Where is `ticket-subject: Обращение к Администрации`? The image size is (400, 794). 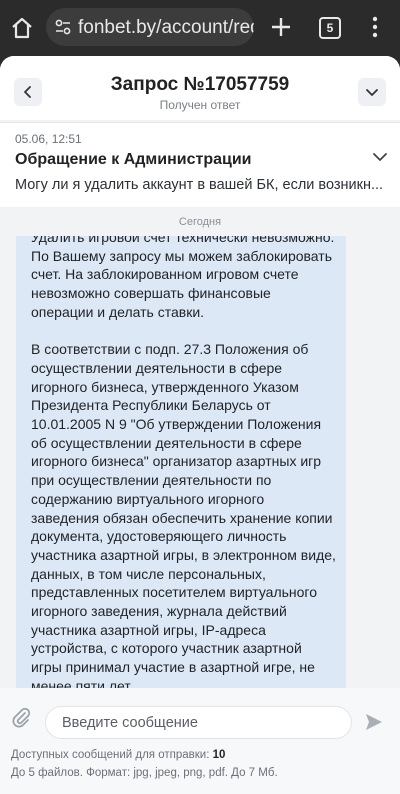 ticket-subject: Обращение к Администрации is located at coordinates (133, 159).